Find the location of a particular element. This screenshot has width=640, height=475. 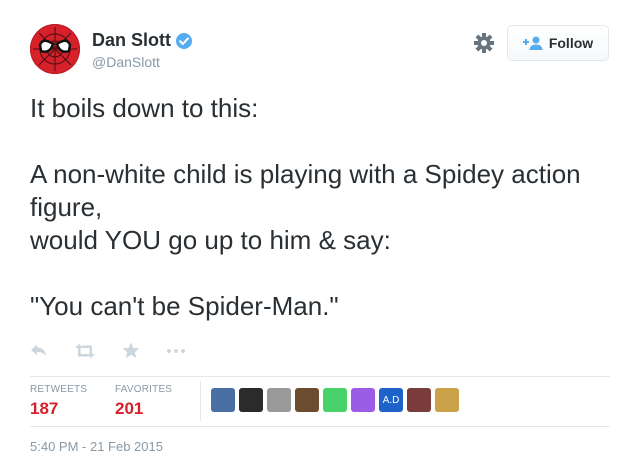

retweets-label: RETWEETS is located at coordinates (59, 389).